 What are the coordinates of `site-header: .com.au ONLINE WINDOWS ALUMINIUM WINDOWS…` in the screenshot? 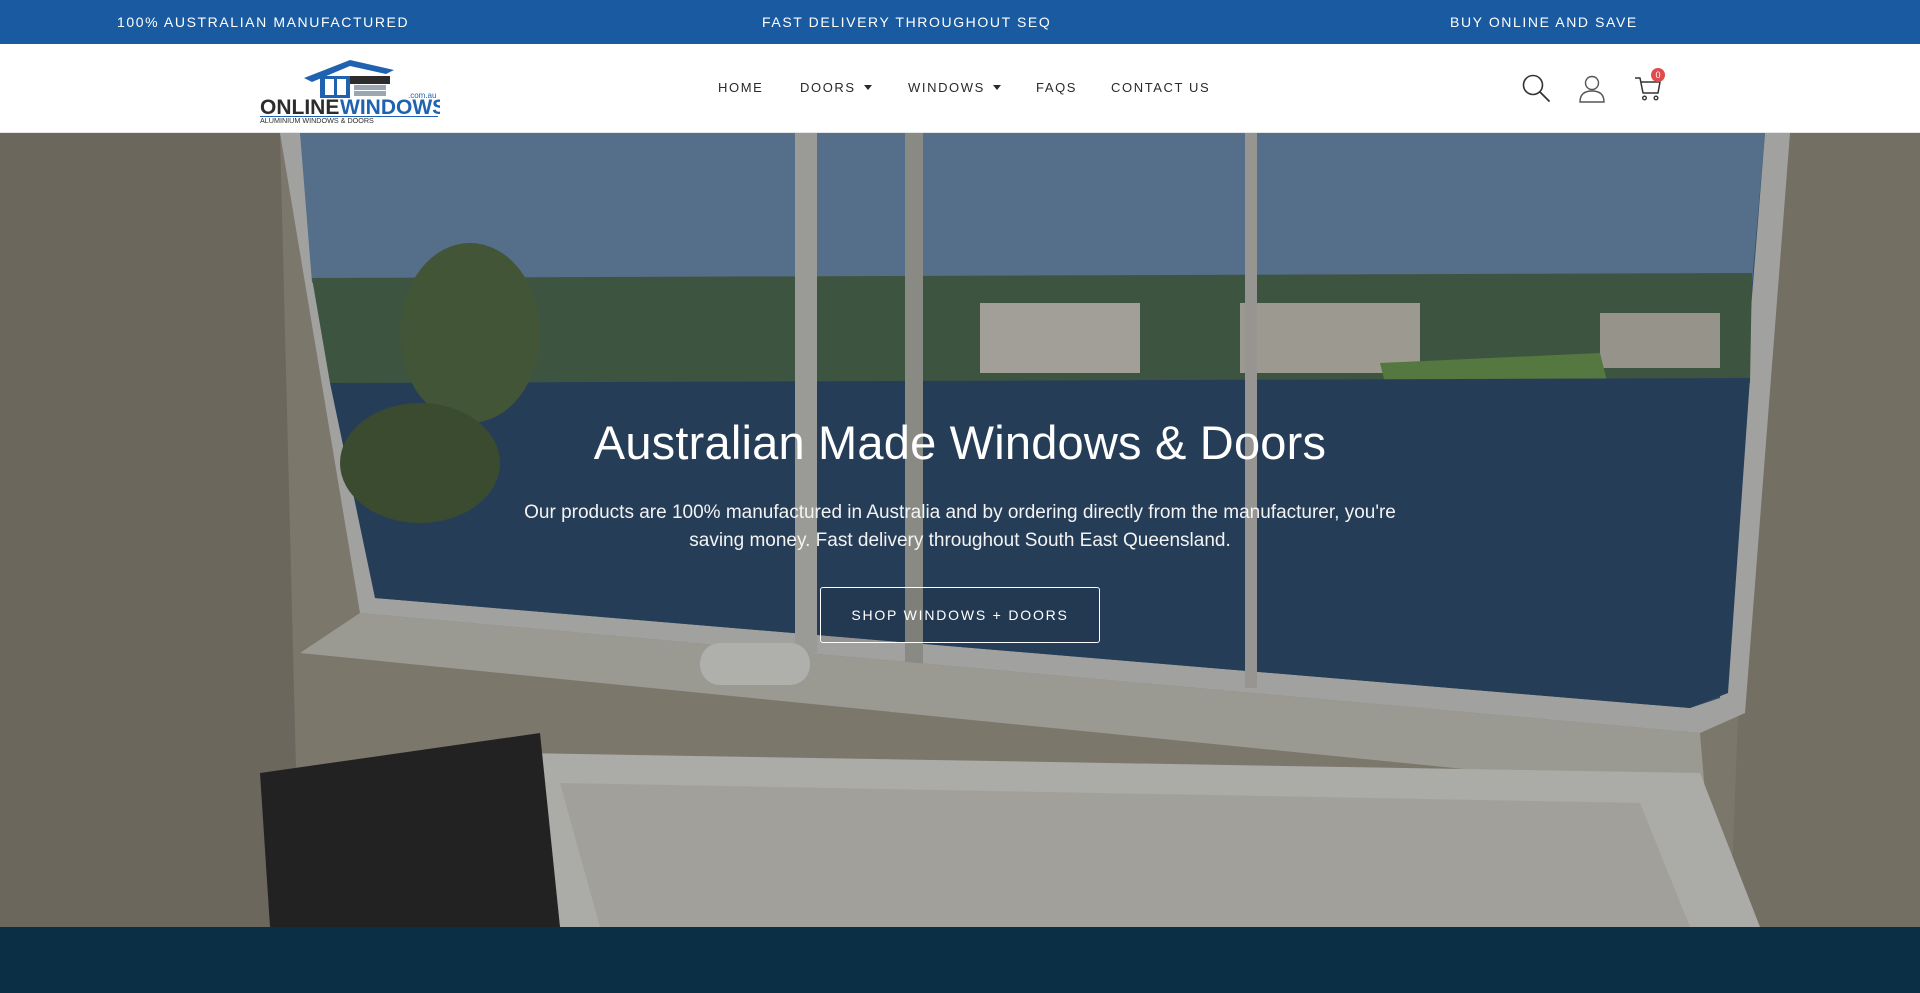 It's located at (960, 88).